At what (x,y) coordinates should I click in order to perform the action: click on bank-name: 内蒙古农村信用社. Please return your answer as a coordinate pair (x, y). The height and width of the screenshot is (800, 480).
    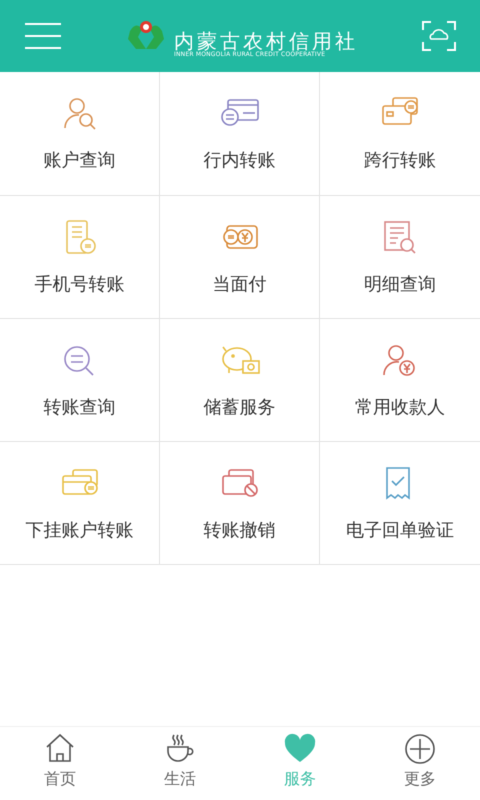
    Looking at the image, I should click on (266, 41).